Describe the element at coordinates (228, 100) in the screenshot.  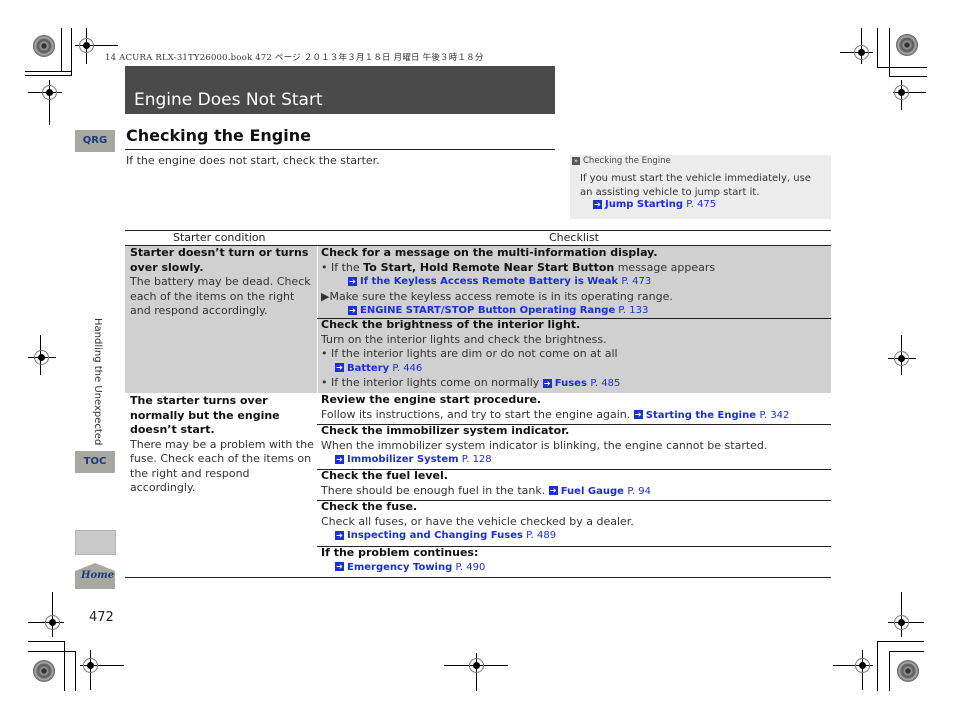
I see `chapter-title: Engine Does Not Start` at that location.